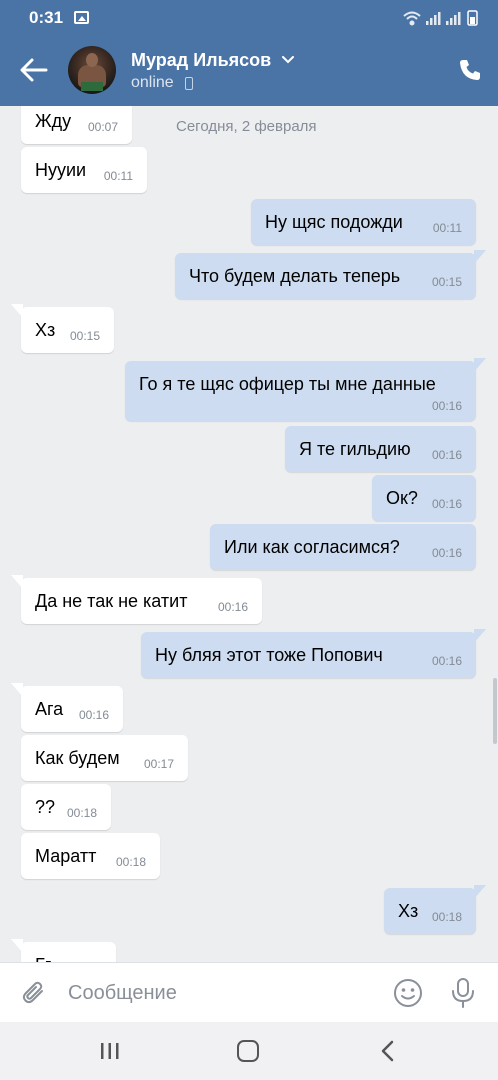 The height and width of the screenshot is (1080, 498). What do you see at coordinates (433, 18) in the screenshot?
I see `signal-icon` at bounding box center [433, 18].